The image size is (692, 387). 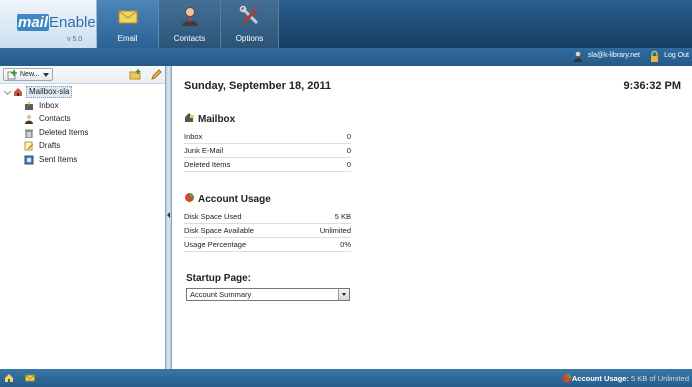 What do you see at coordinates (18, 92) in the screenshot?
I see `mailbox-home-icon` at bounding box center [18, 92].